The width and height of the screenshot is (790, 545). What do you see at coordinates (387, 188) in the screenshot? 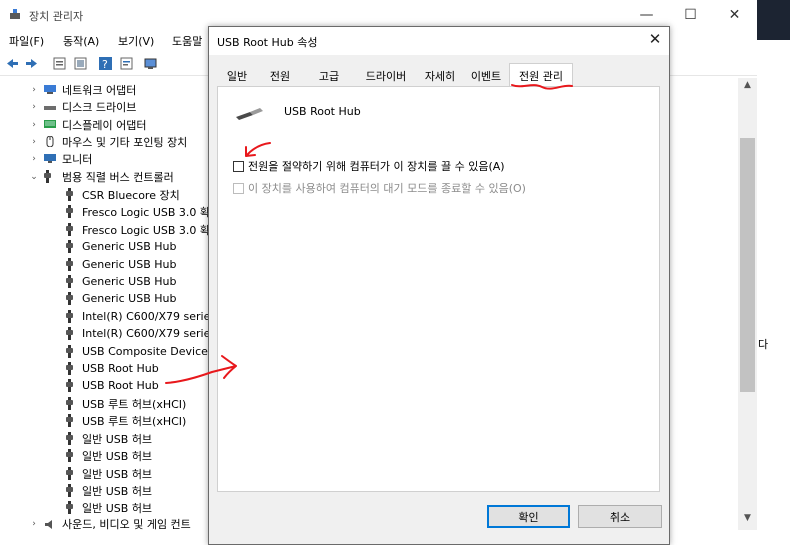
I see `wake-computer-label: 이 장치를 사용하여 컴퓨터의 대기 모드를 종료할 수 있음(O)` at bounding box center [387, 188].